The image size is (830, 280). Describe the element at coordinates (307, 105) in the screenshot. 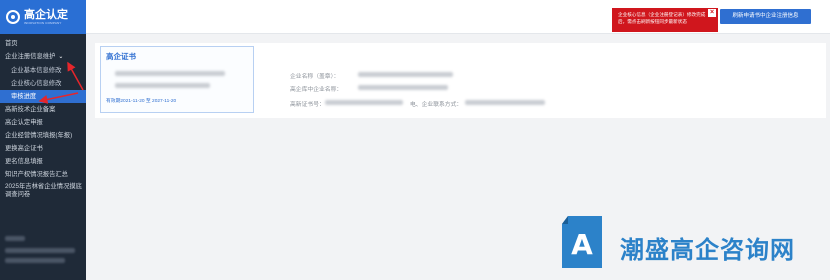

I see `certificate-number-label: 高新证书号：` at that location.